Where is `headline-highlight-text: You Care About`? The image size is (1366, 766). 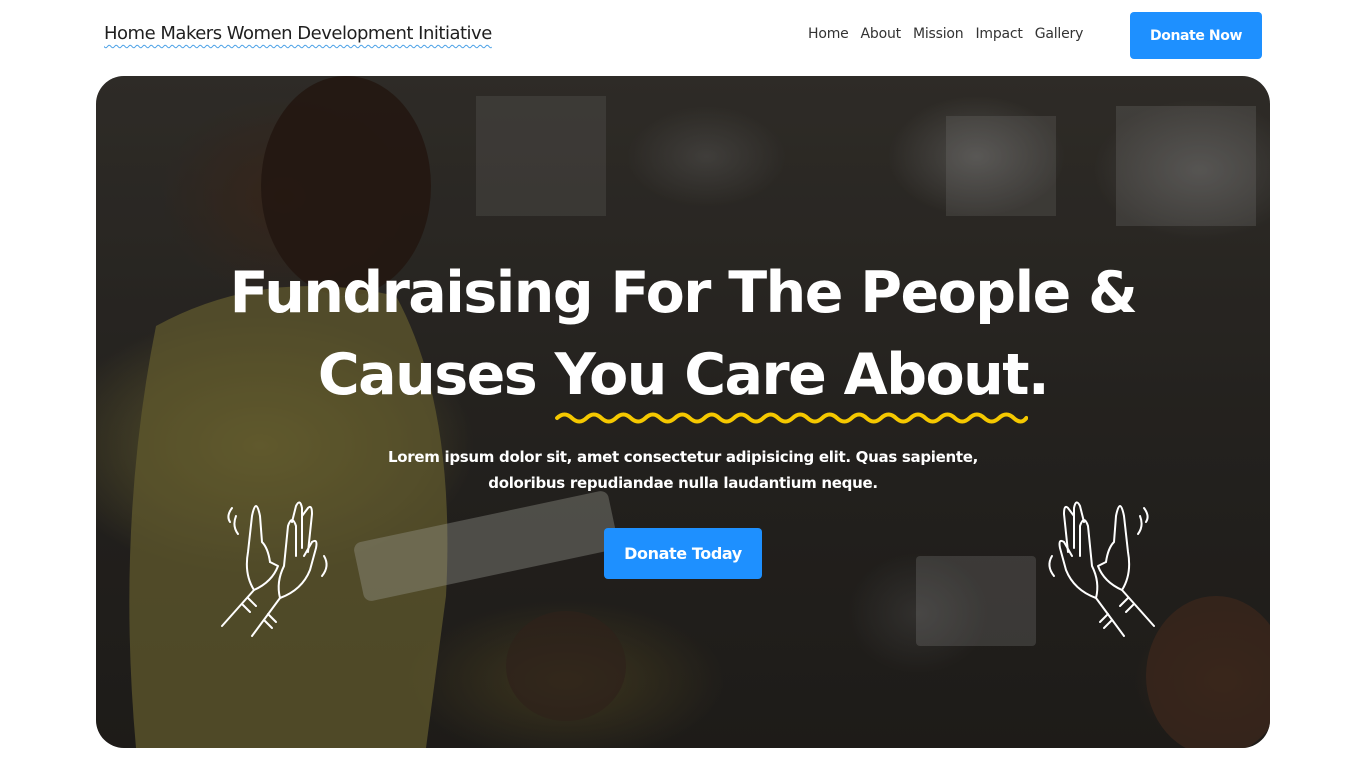 headline-highlight-text: You Care About is located at coordinates (792, 375).